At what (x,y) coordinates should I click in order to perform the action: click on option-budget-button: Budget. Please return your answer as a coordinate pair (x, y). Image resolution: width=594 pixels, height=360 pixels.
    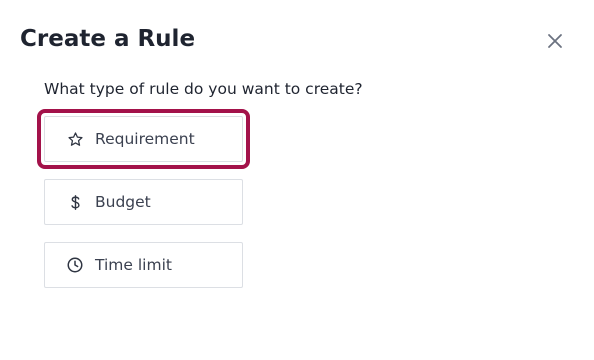
    Looking at the image, I should click on (143, 202).